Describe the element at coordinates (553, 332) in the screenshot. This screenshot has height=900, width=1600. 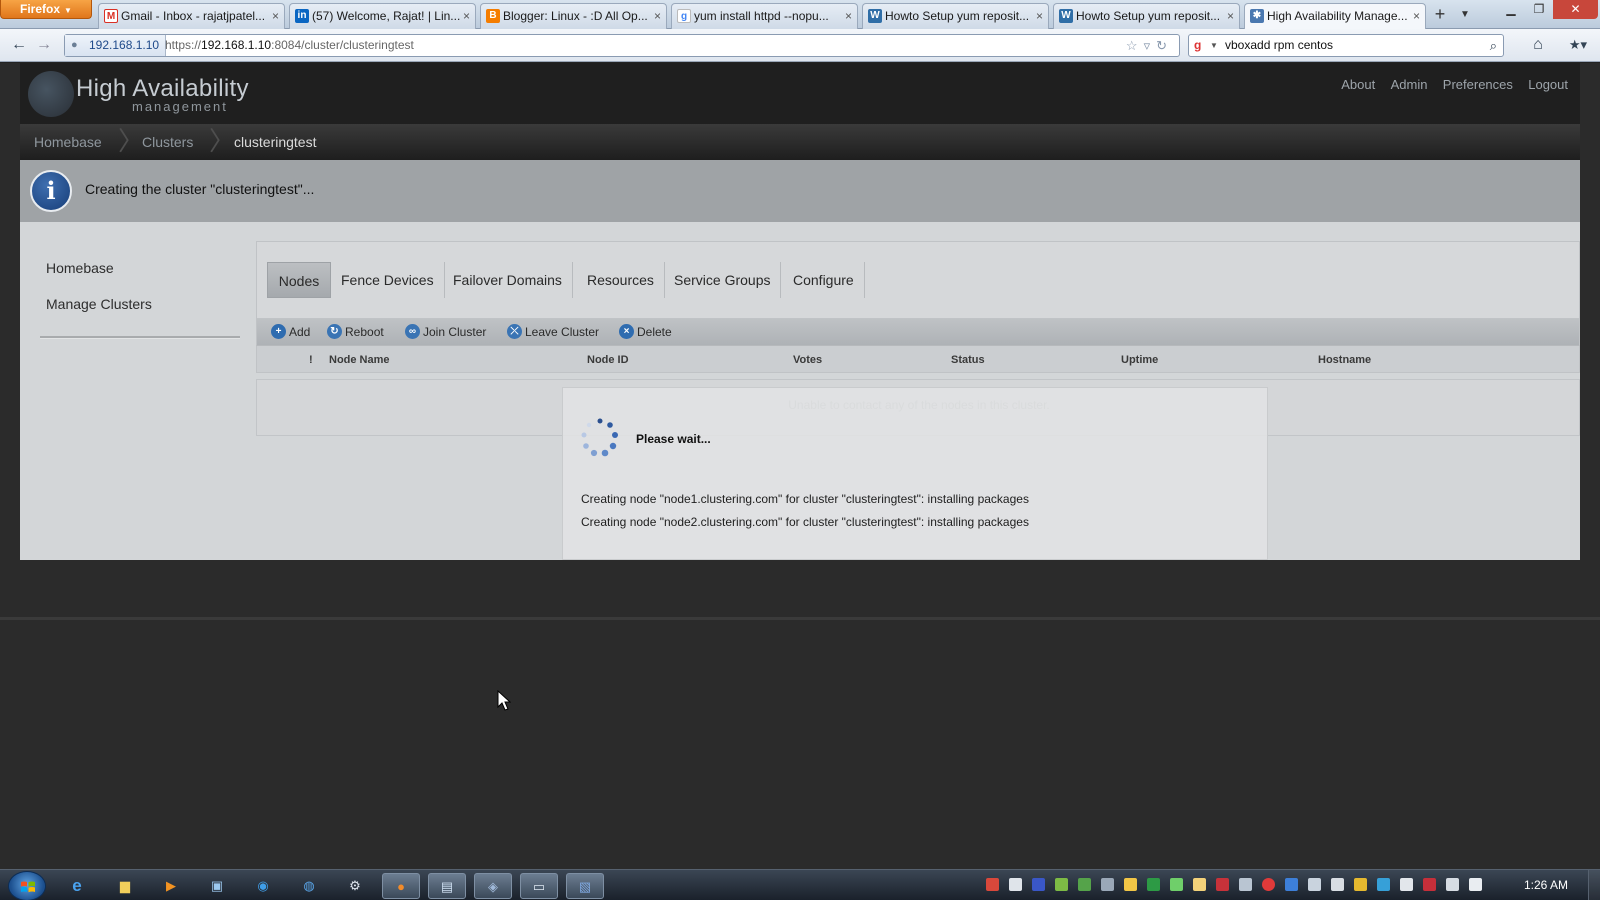
I see `leave-cluster-button: ⤫ Leave Cluster` at that location.